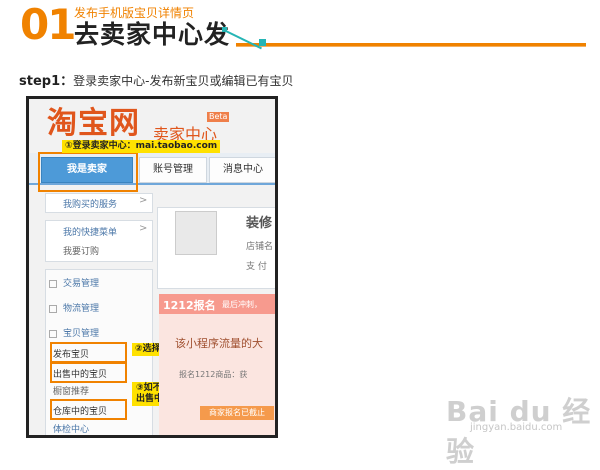 The height and width of the screenshot is (470, 600). I want to click on bought-services-link: 我购买的服务, so click(90, 203).